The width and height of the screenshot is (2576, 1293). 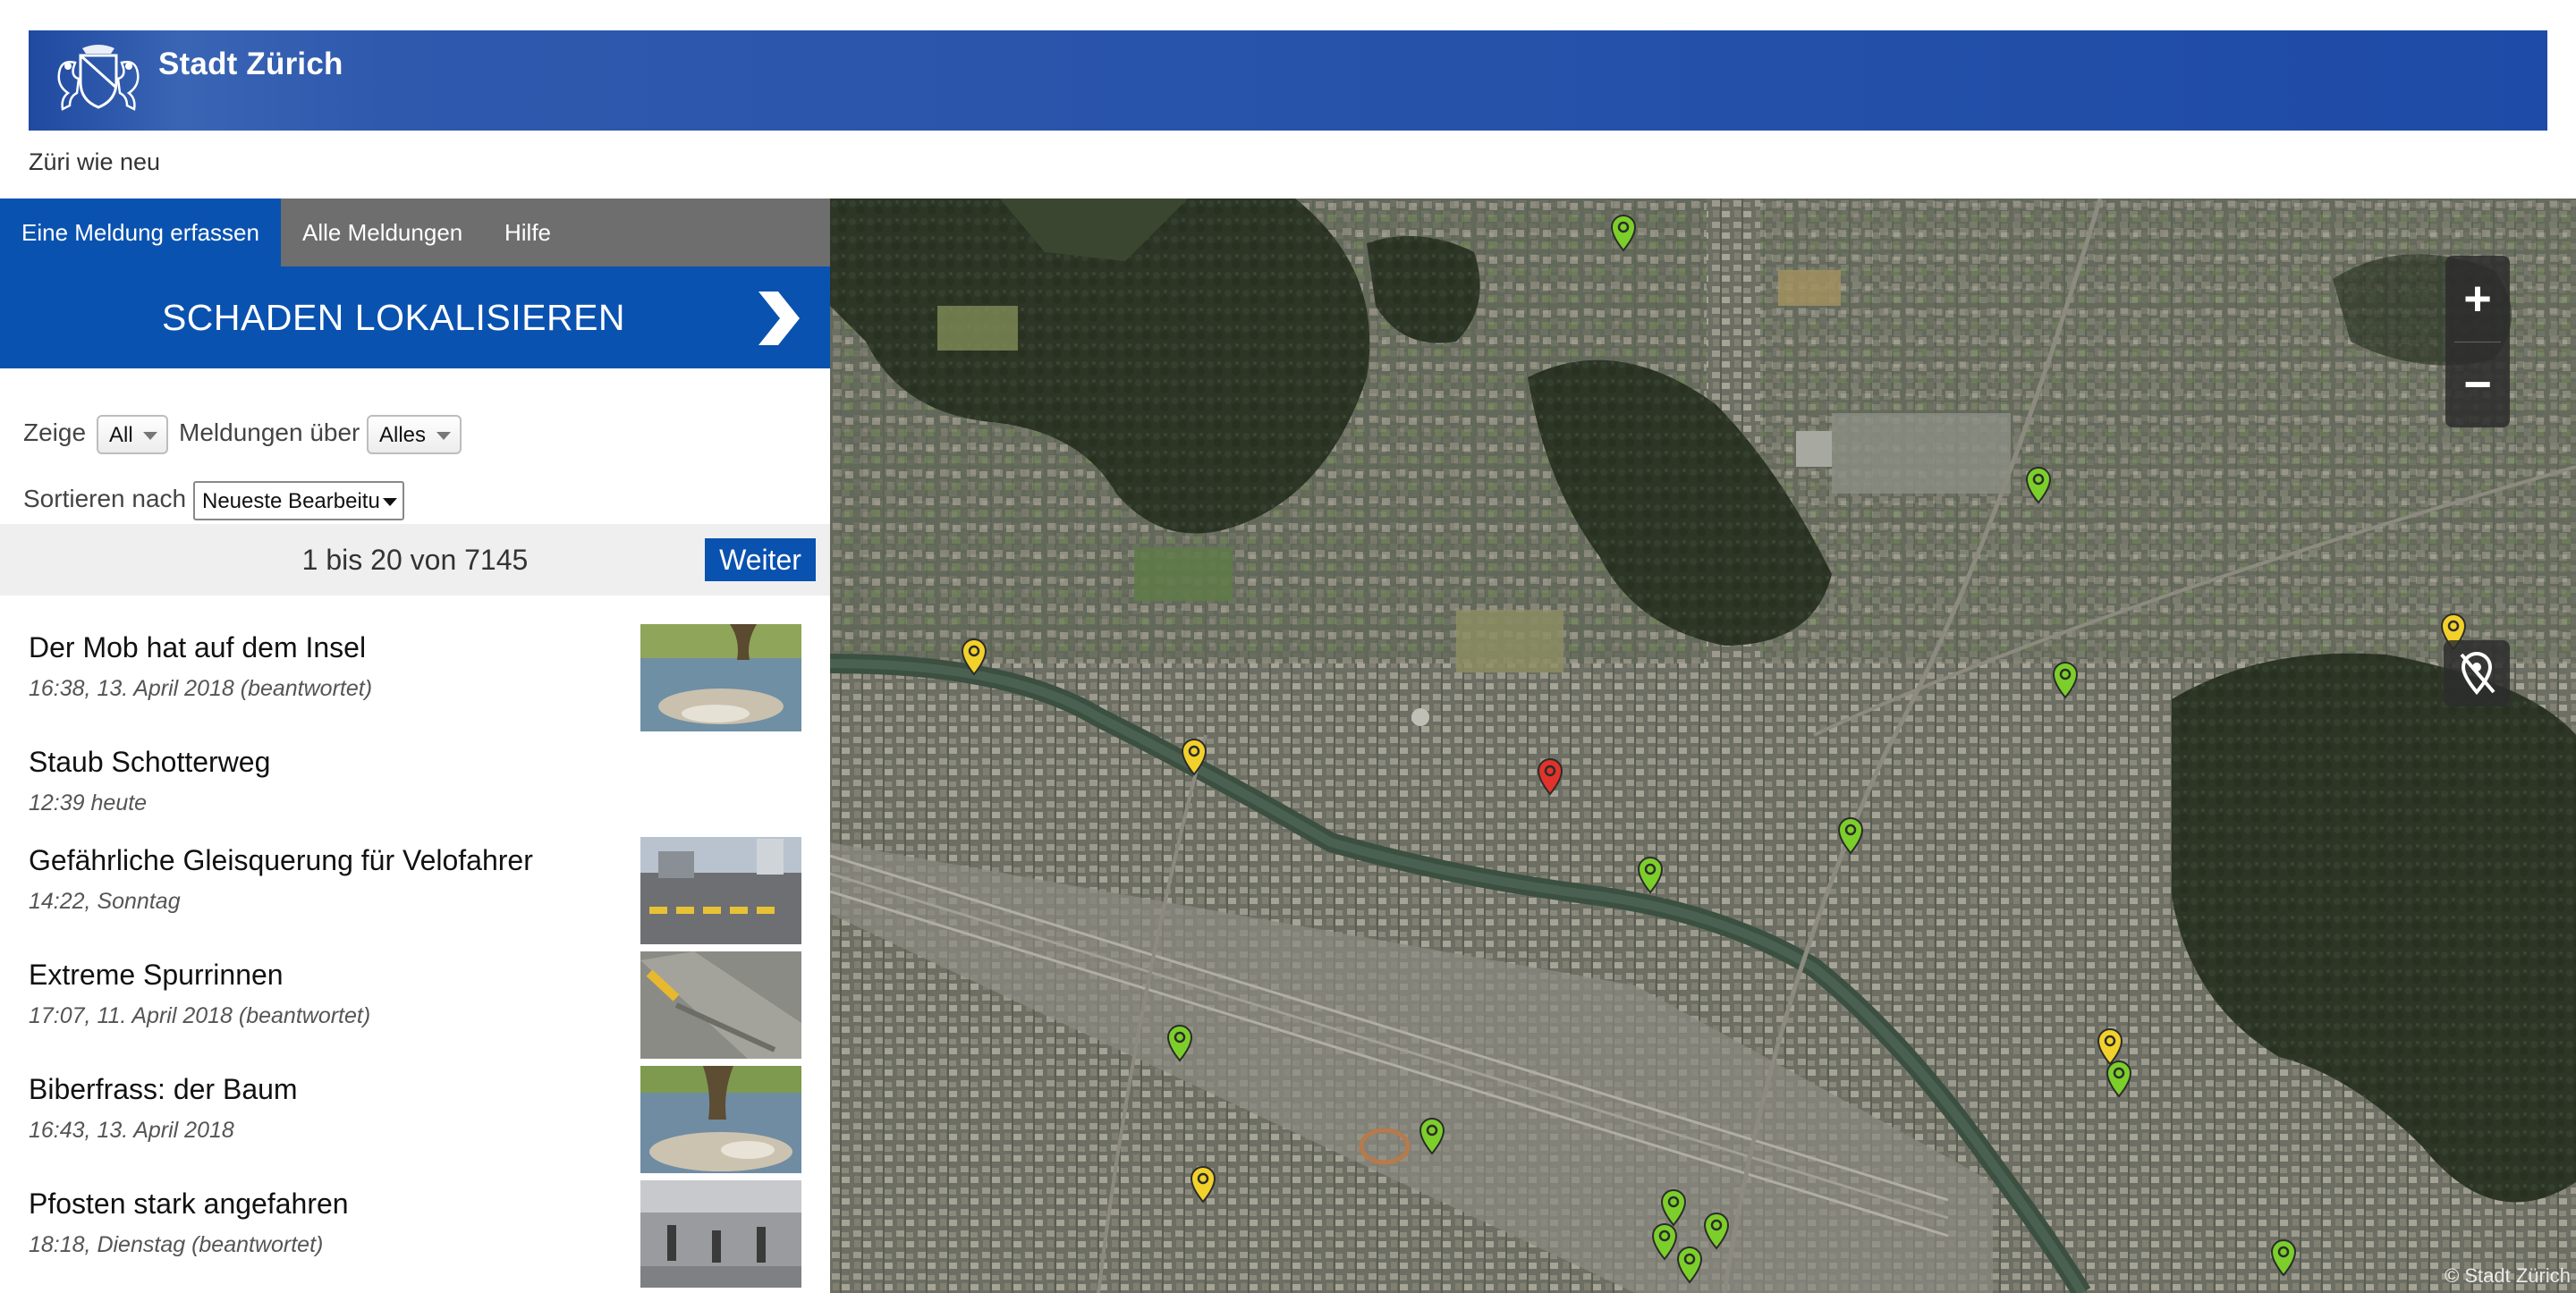 What do you see at coordinates (131, 1131) in the screenshot?
I see `report-meta: 16:43, 13. April 2018` at bounding box center [131, 1131].